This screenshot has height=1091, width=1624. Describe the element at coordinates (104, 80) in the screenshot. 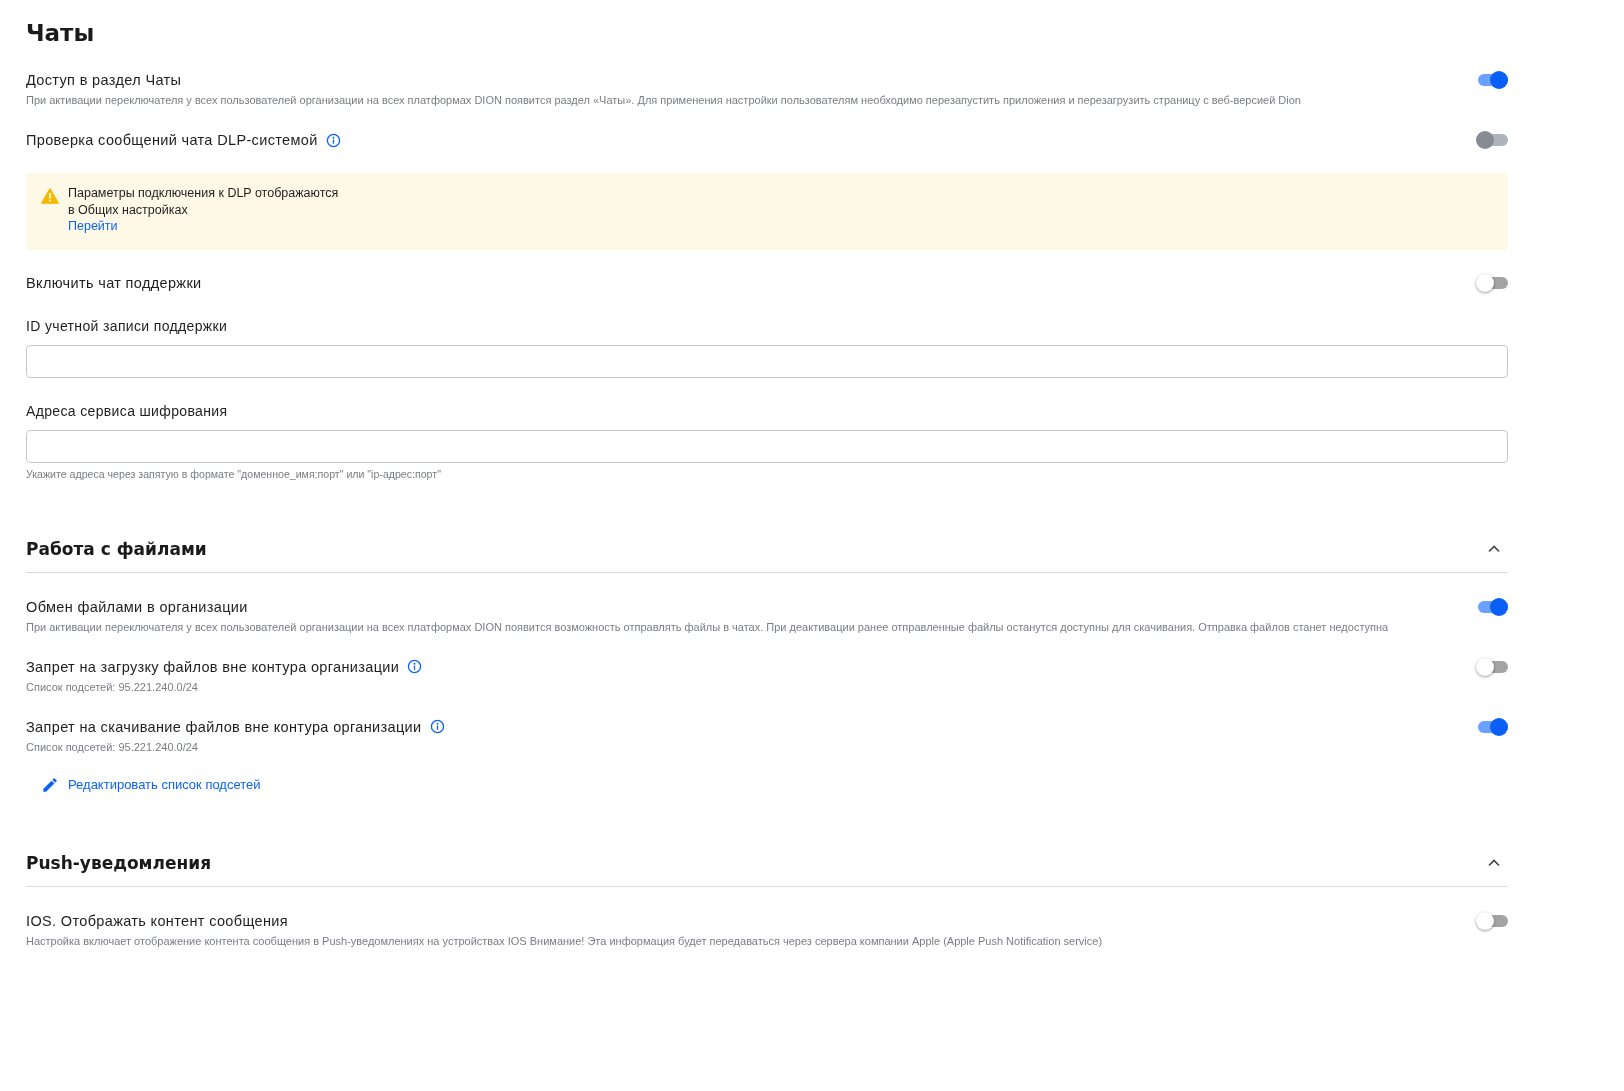

I see `setting-label: Доступ в раздел Чаты` at that location.